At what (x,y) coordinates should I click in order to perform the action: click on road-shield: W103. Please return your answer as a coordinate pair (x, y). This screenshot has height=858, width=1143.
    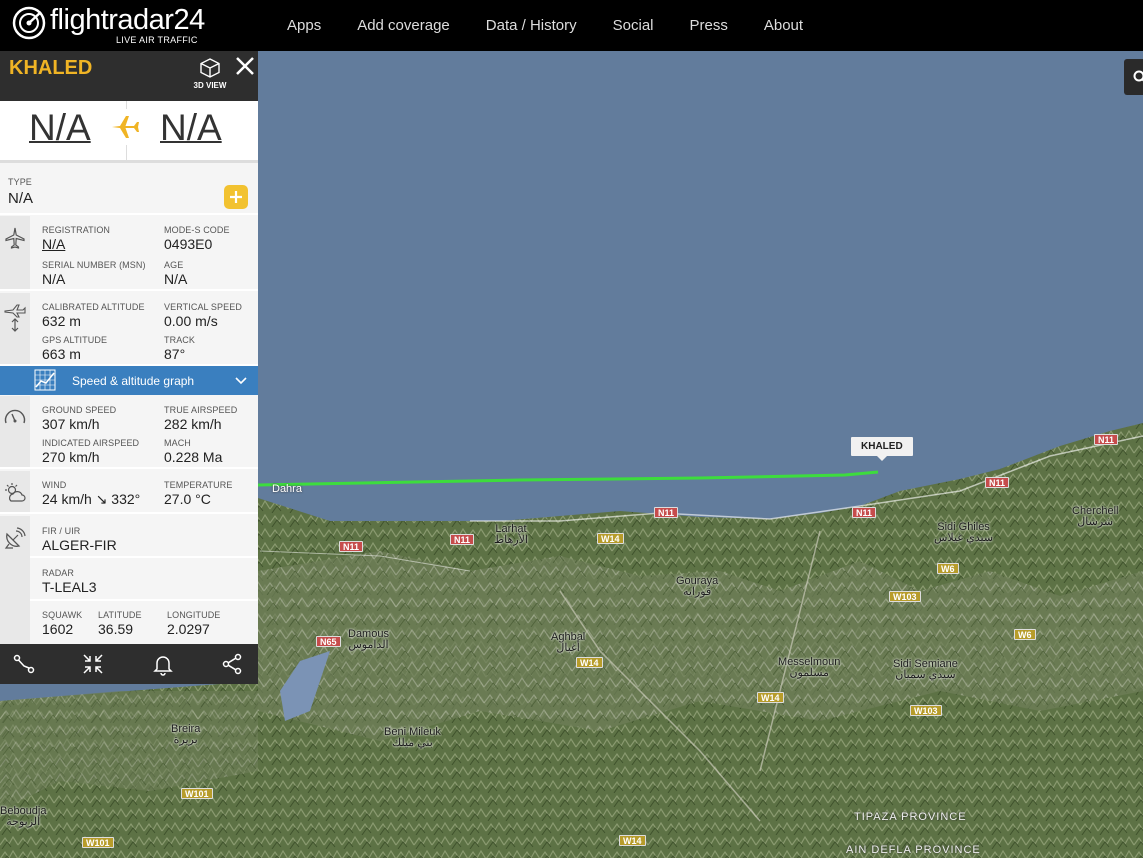
    Looking at the image, I should click on (905, 596).